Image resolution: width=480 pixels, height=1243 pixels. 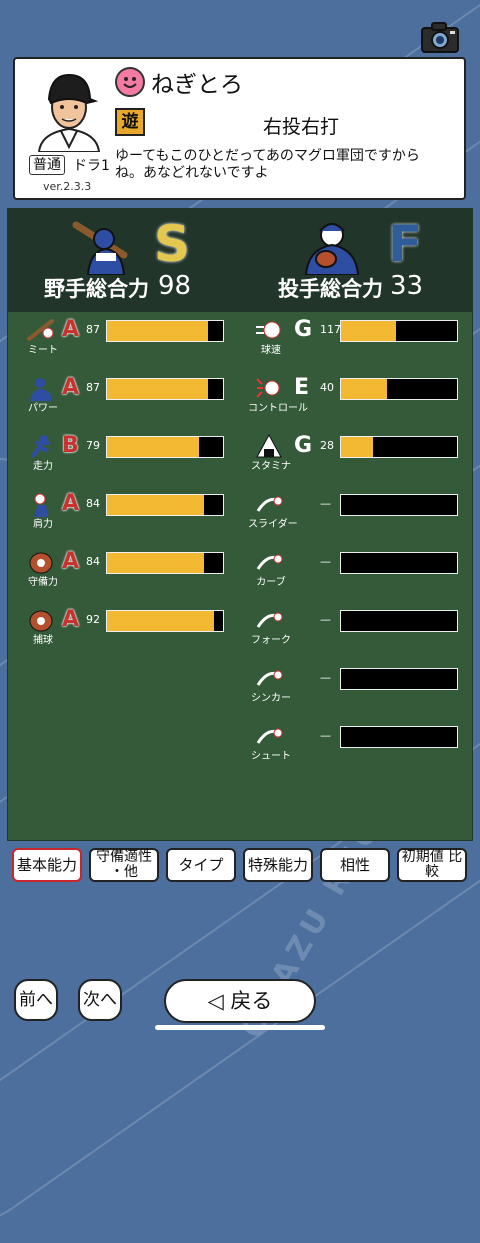 I want to click on batting-rank: S, so click(x=172, y=244).